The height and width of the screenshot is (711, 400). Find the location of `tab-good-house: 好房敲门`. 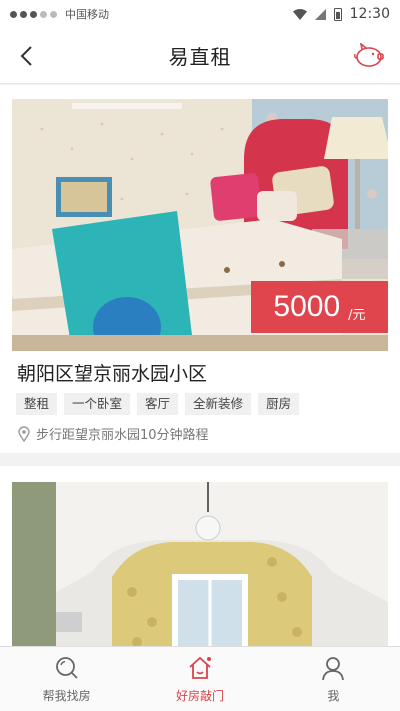

tab-good-house: 好房敲门 is located at coordinates (199, 679).